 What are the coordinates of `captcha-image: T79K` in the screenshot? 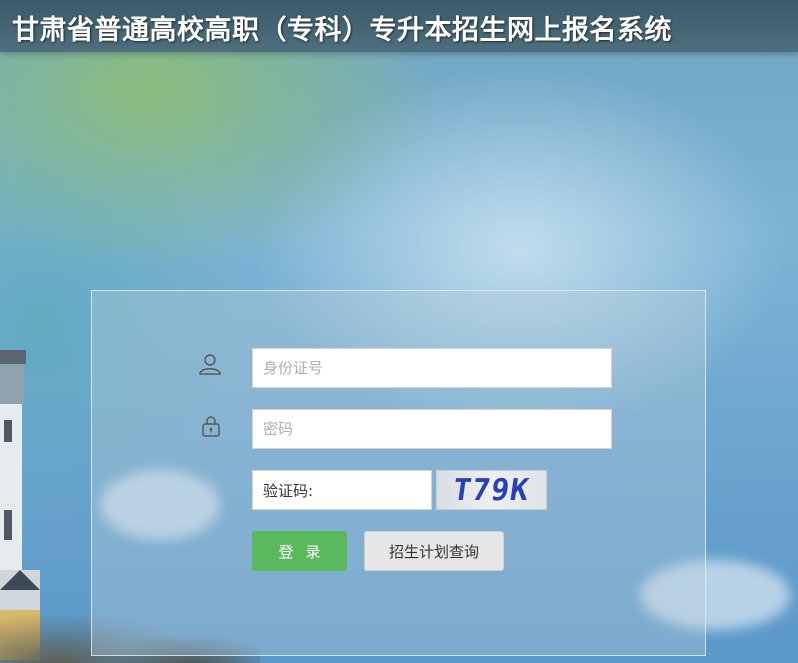 It's located at (491, 490).